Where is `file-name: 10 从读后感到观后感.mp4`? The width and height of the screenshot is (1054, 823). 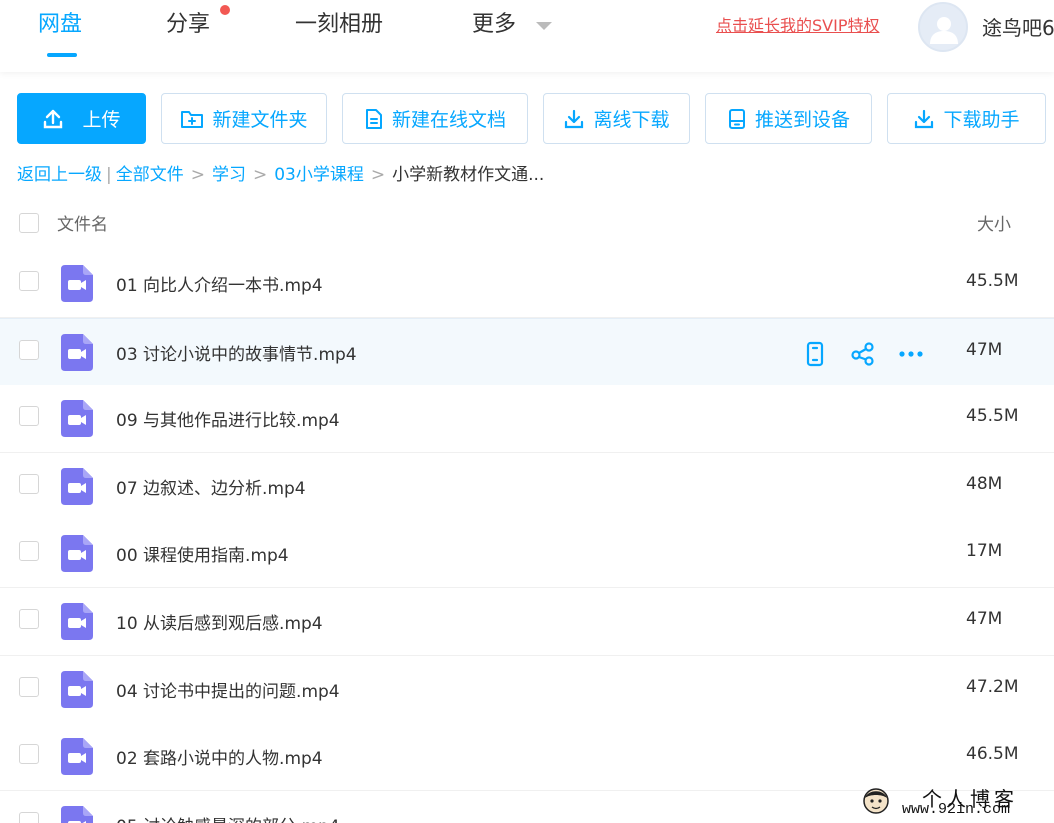
file-name: 10 从读后感到观后感.mp4 is located at coordinates (219, 621).